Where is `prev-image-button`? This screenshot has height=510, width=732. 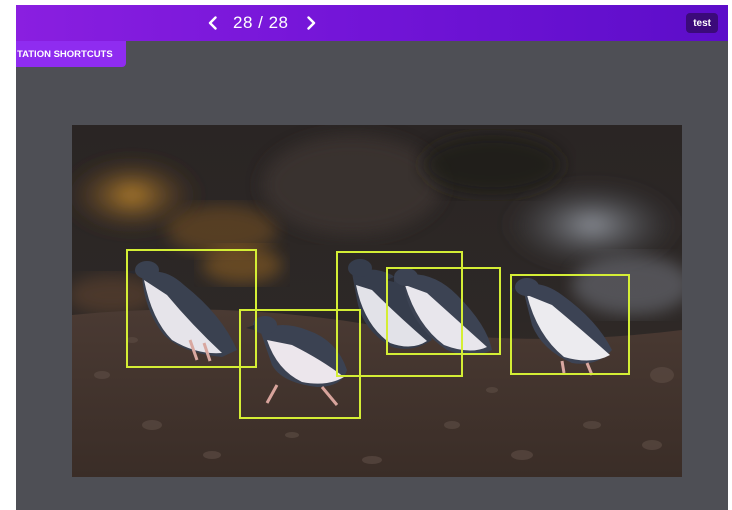 prev-image-button is located at coordinates (213, 23).